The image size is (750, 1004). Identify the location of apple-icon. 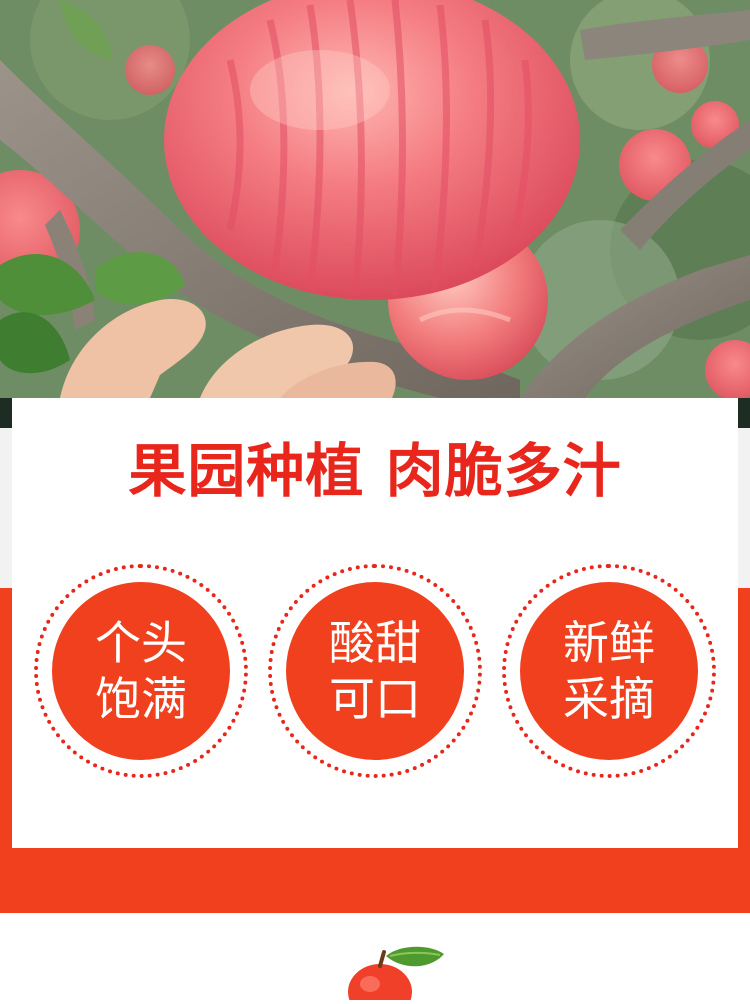
(395, 974).